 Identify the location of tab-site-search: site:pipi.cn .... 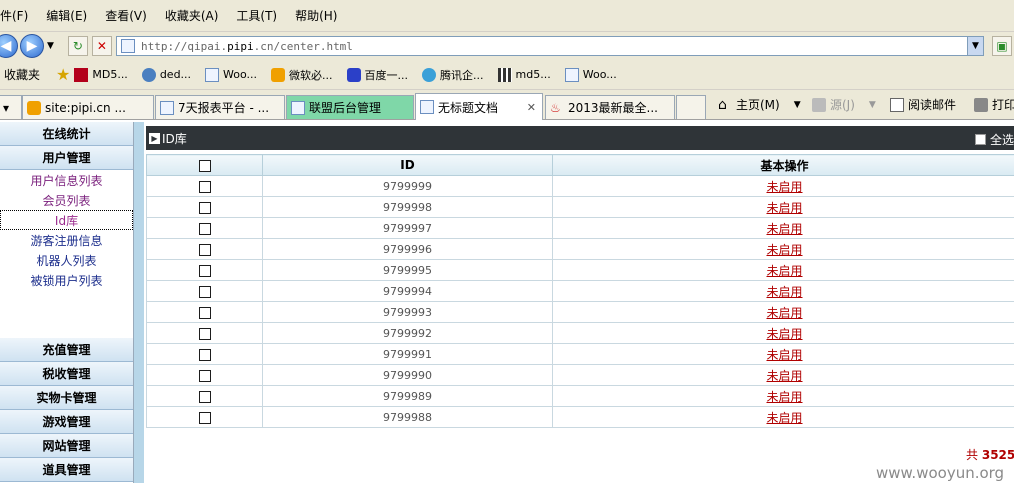
(88, 107).